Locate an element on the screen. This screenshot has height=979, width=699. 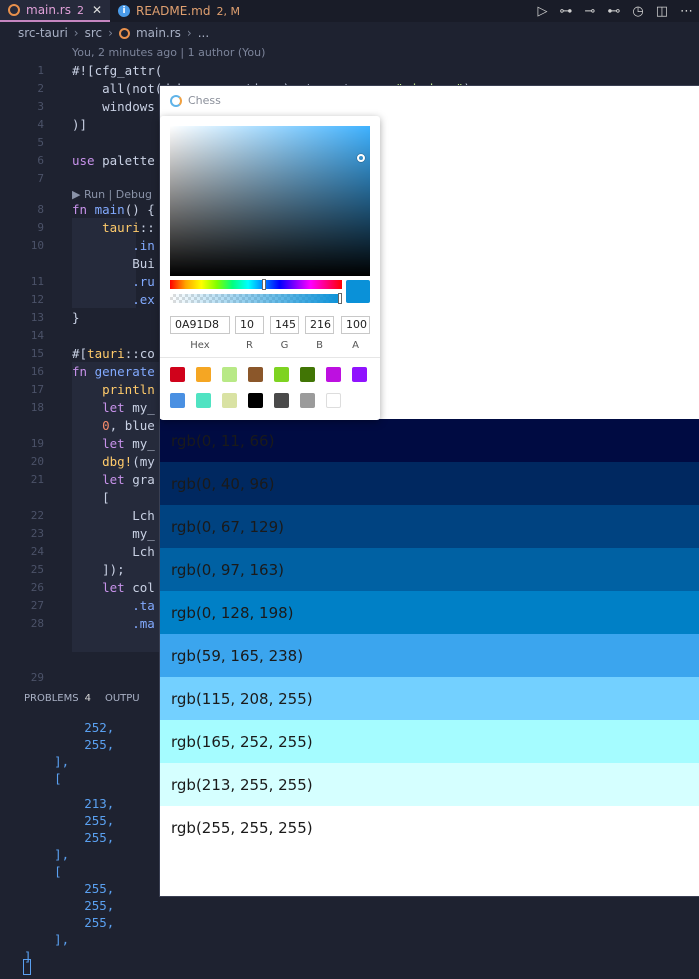
color-swatch: rgb(0, 128, 198) is located at coordinates (429, 612).